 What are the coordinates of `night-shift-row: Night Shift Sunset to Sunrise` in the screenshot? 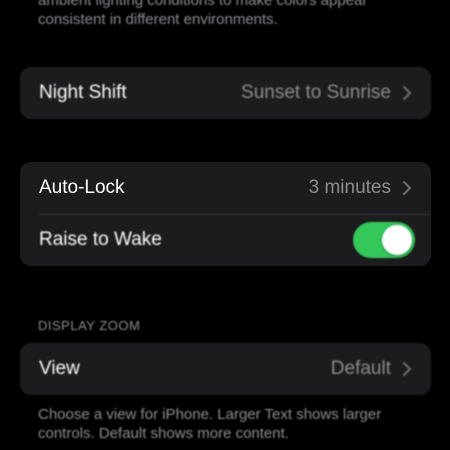 It's located at (225, 93).